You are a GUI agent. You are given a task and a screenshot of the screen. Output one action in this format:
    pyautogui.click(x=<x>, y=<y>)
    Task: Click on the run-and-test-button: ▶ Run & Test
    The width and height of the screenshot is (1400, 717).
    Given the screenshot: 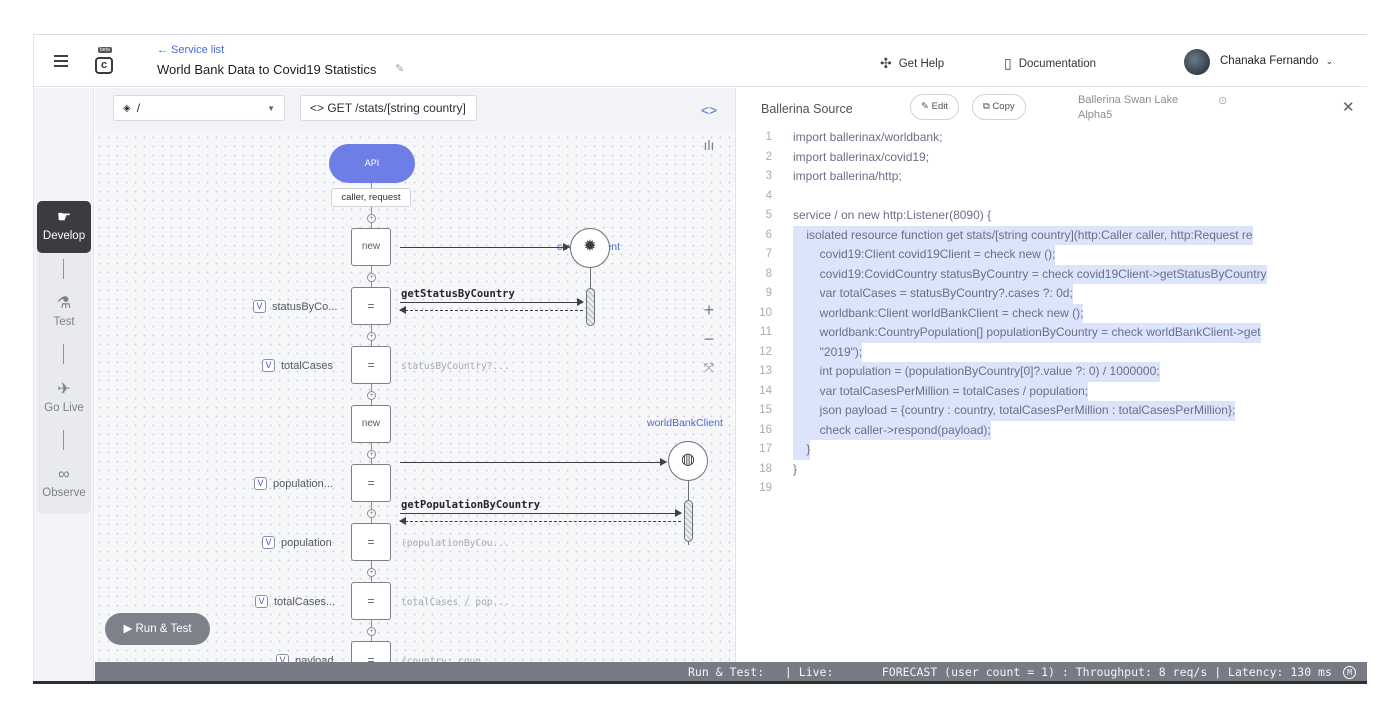 What is the action you would take?
    pyautogui.click(x=157, y=629)
    